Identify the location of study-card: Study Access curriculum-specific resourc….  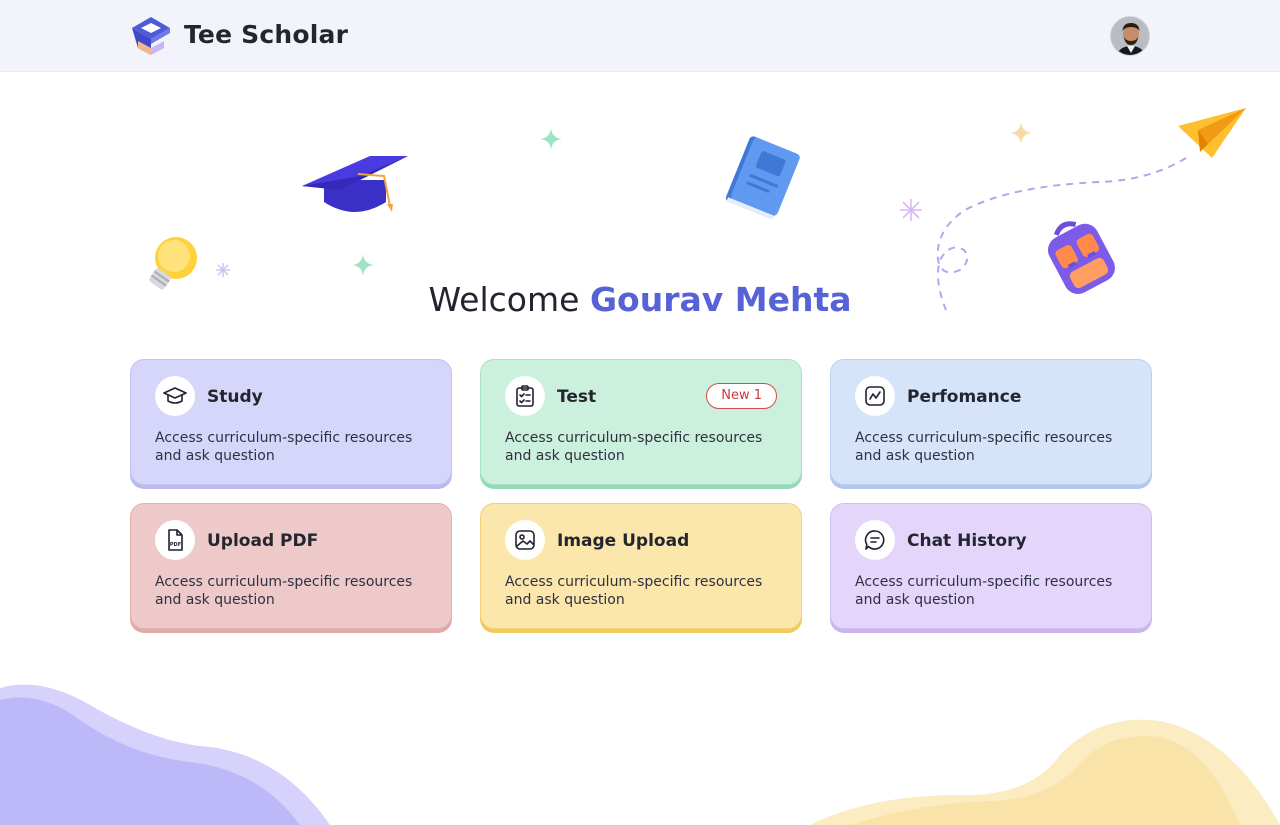
(291, 422).